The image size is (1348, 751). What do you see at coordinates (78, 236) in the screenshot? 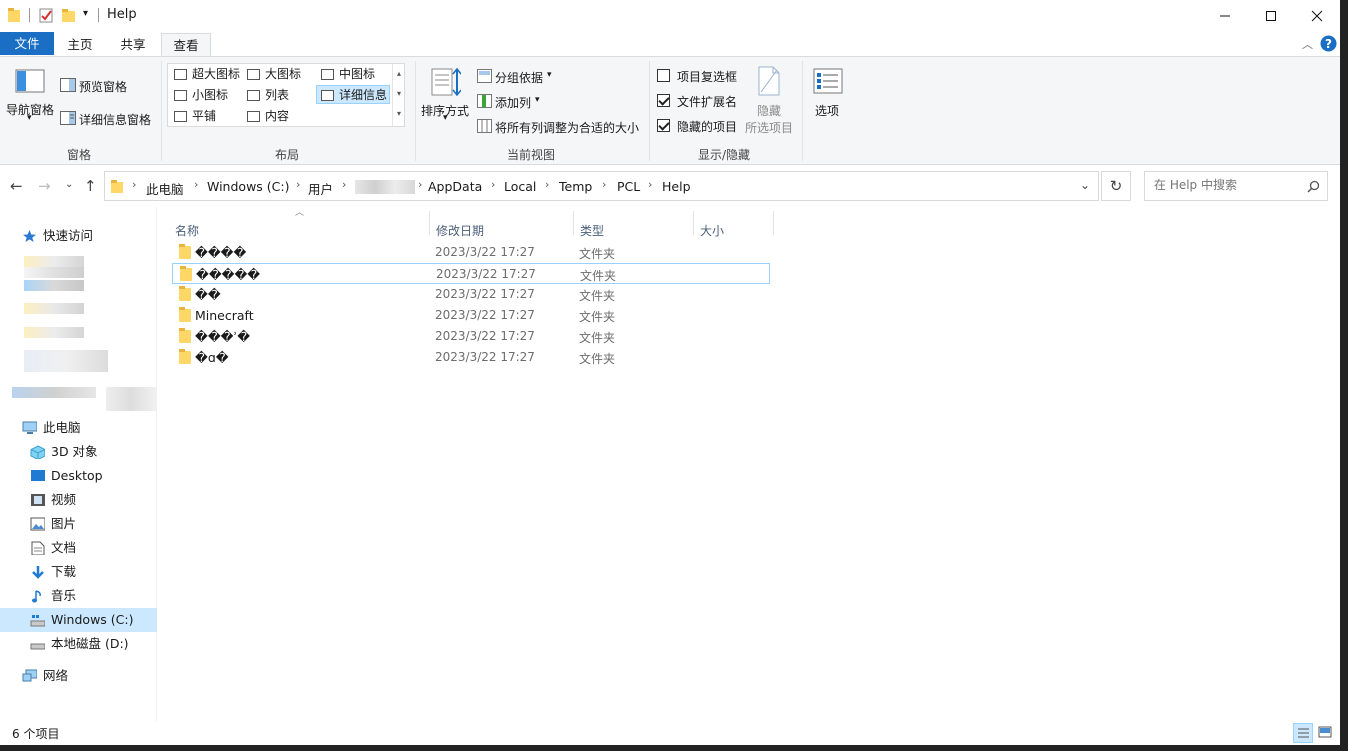
I see `nav-quick-access: 快速访问` at bounding box center [78, 236].